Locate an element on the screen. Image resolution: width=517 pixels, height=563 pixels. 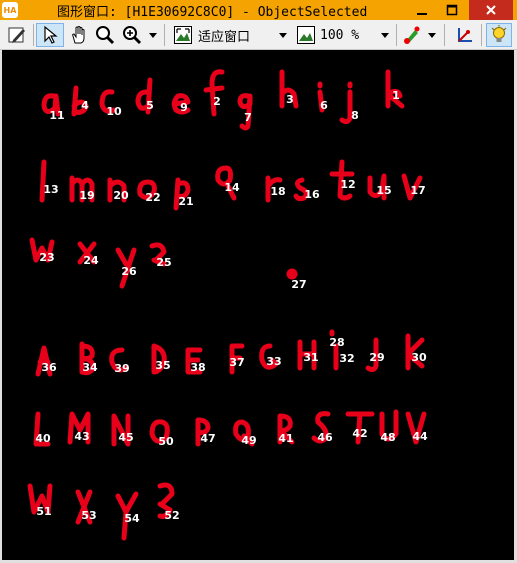
region-label: 26 is located at coordinates (129, 271).